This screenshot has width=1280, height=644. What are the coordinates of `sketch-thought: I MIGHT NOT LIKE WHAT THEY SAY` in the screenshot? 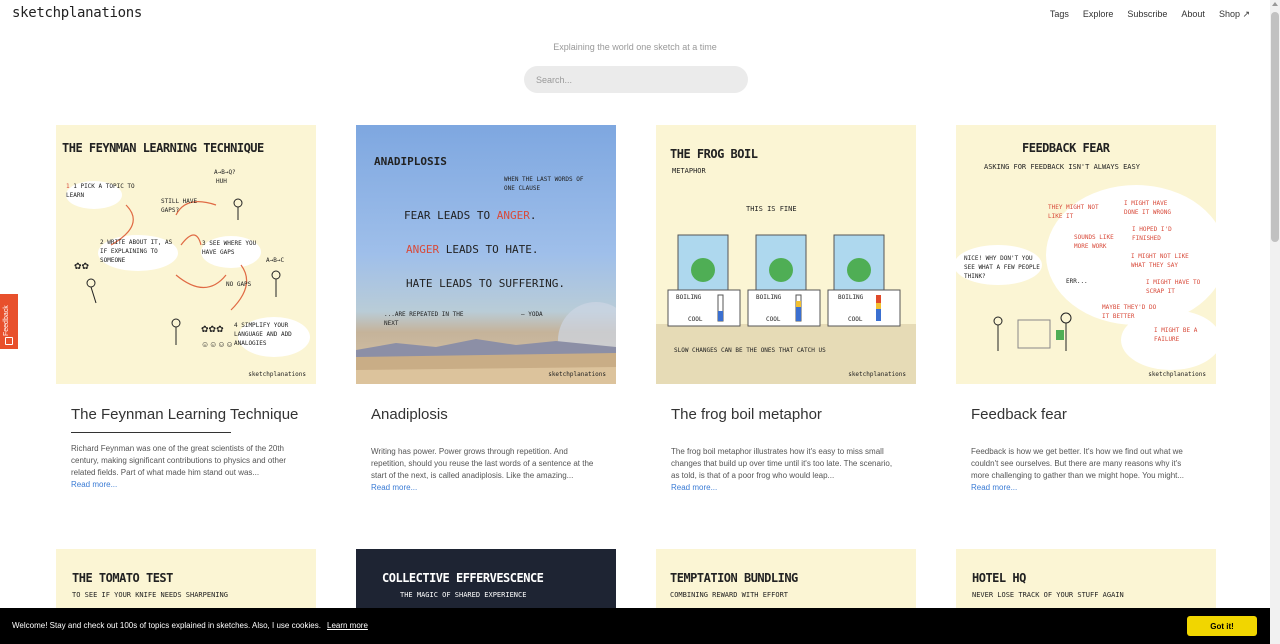 It's located at (1160, 261).